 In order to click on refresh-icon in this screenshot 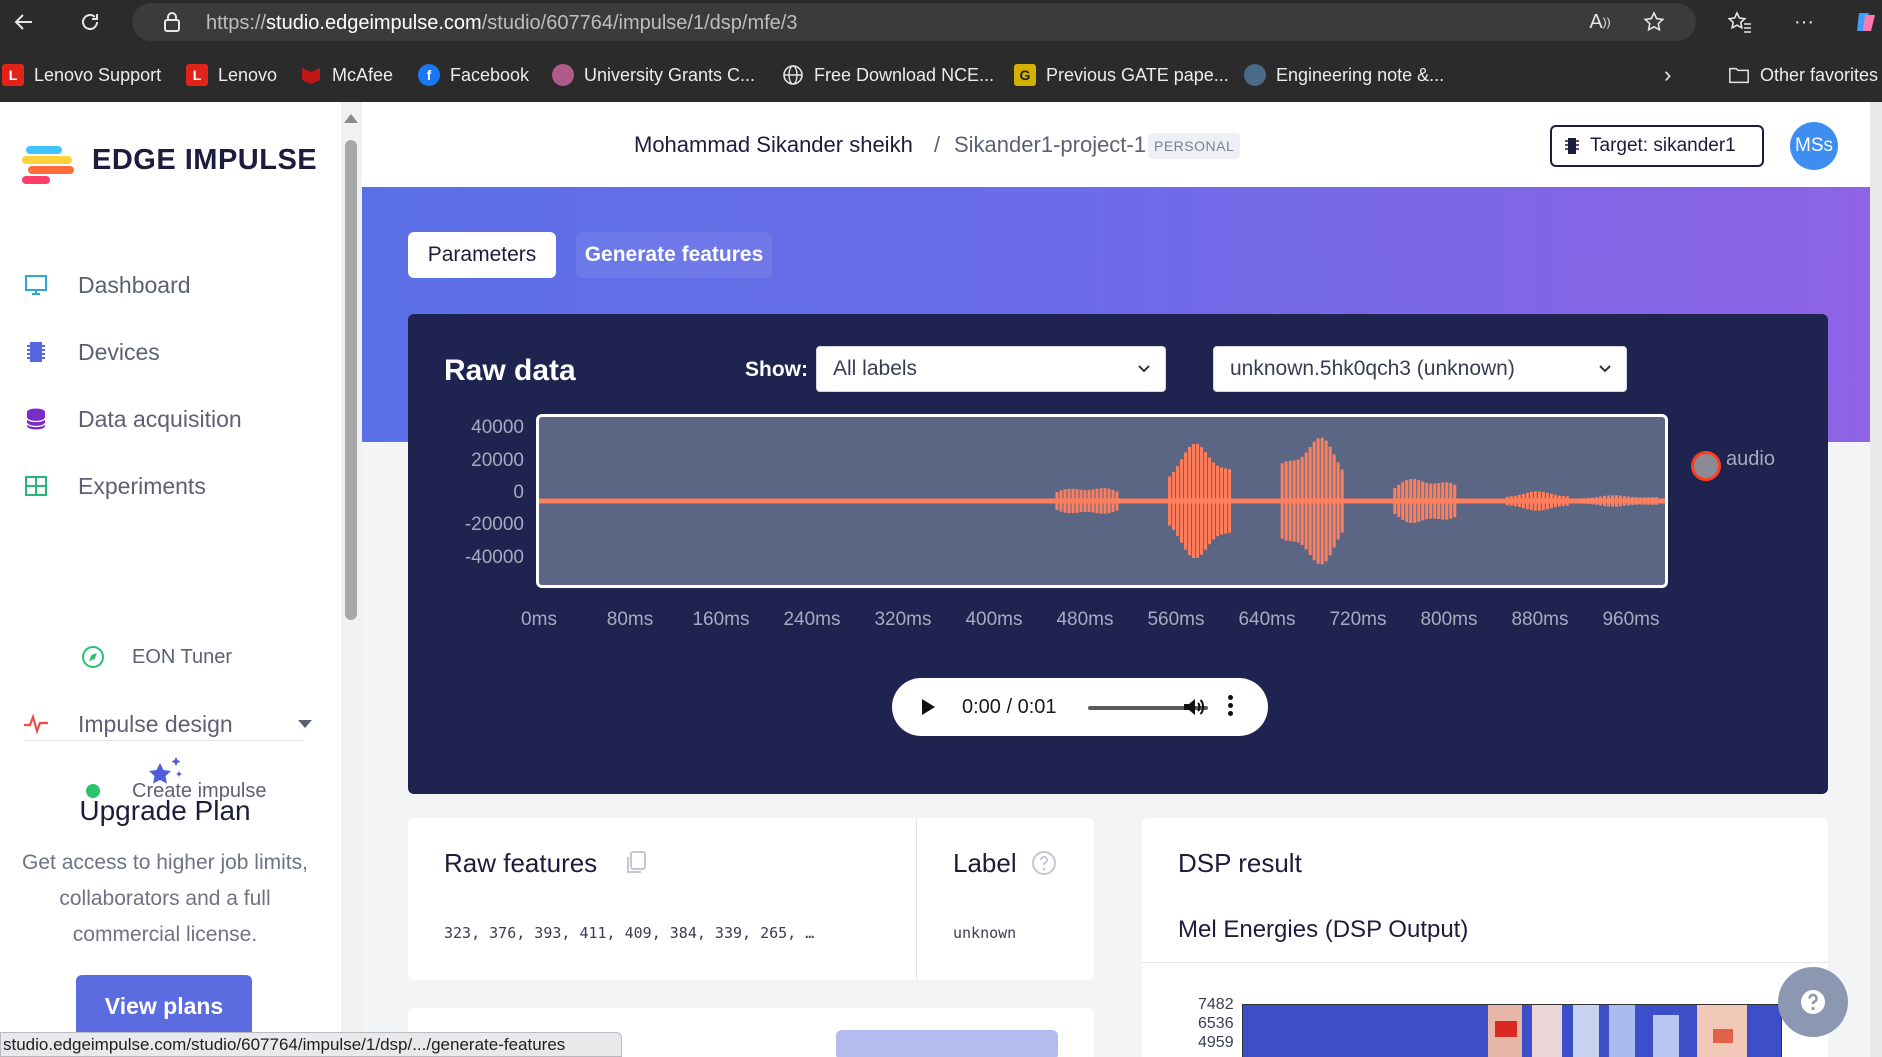, I will do `click(90, 22)`.